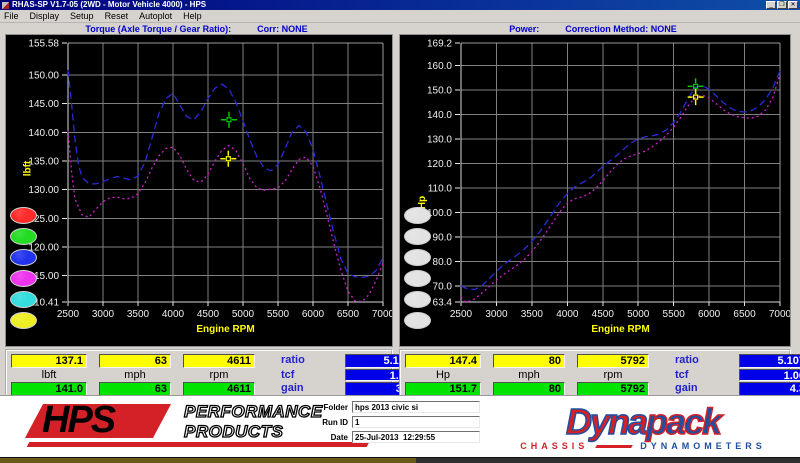 Image resolution: width=800 pixels, height=463 pixels. I want to click on menu-setup: Setup, so click(82, 16).